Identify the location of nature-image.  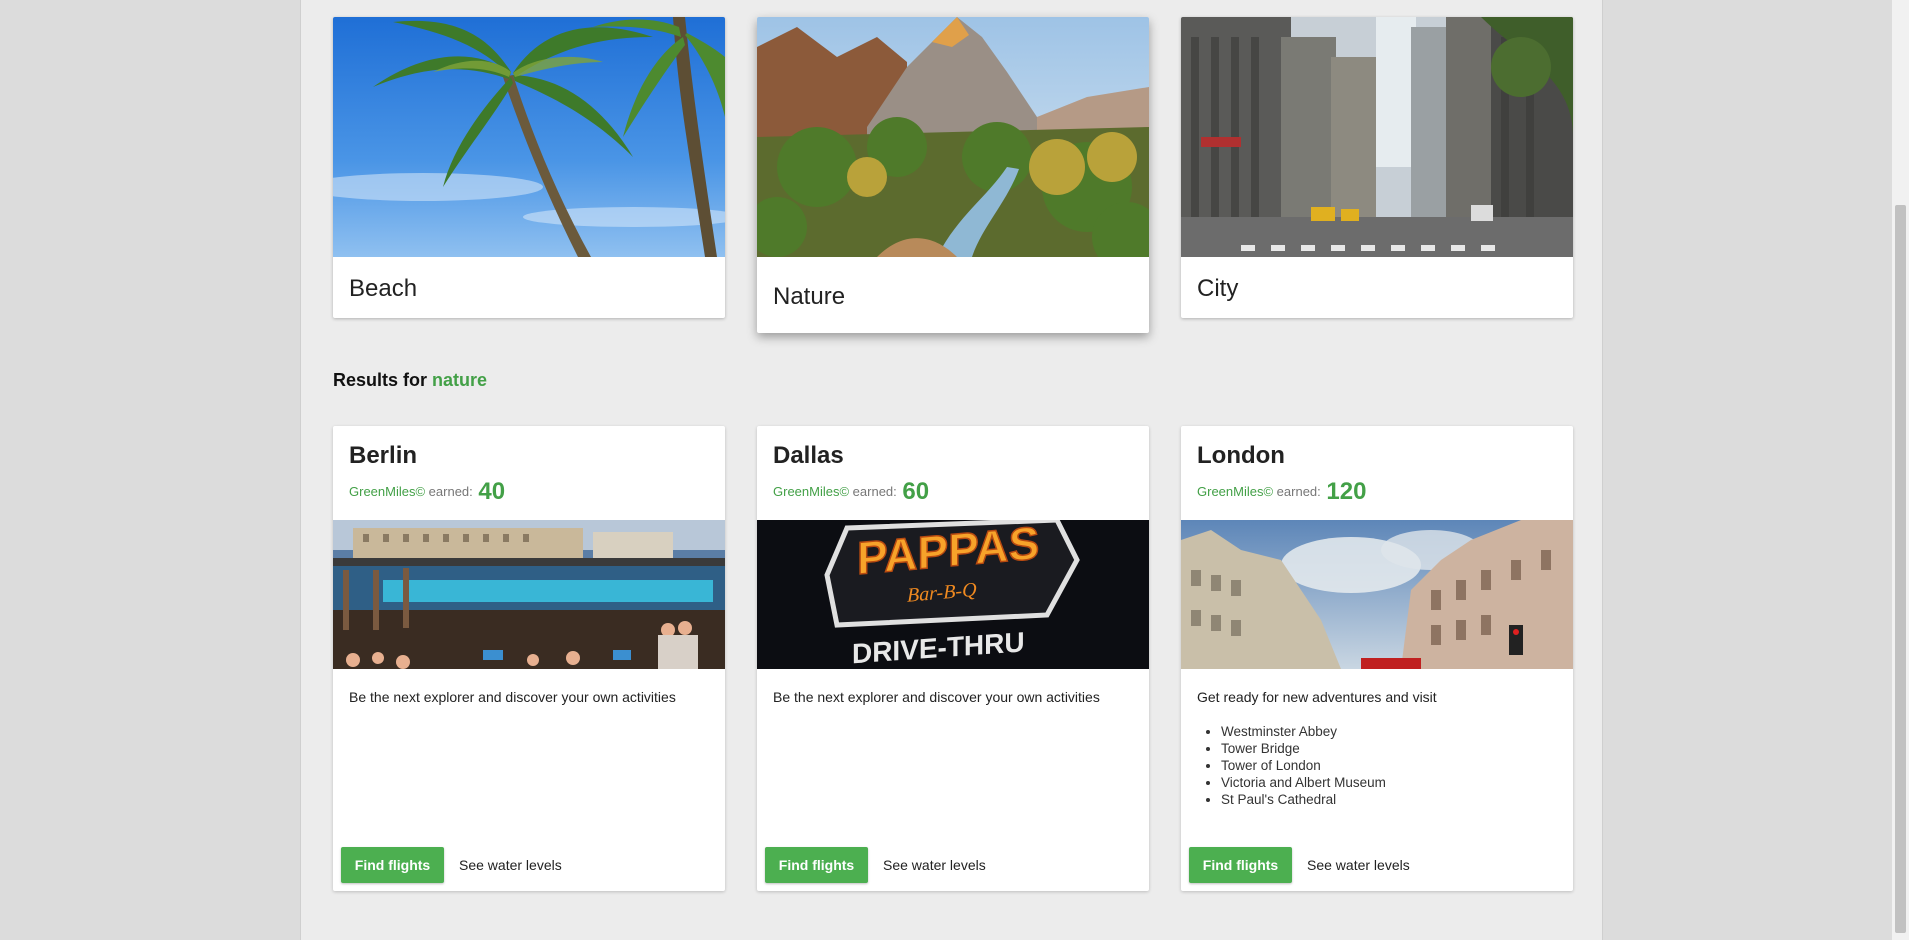
(953, 137).